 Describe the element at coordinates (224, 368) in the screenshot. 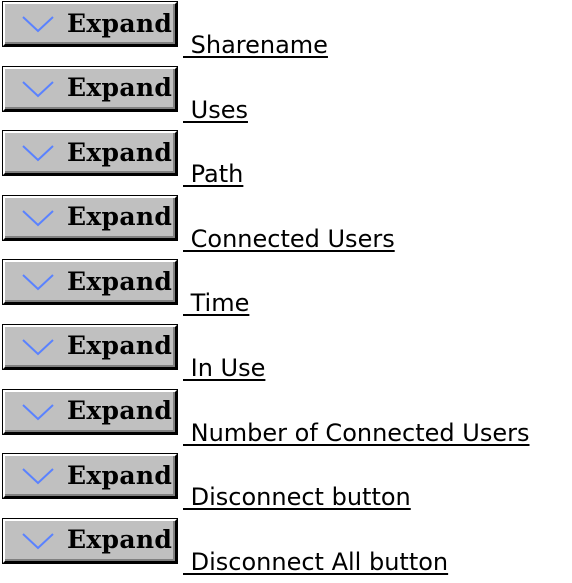

I see `topic-link-in-use: In Use` at that location.